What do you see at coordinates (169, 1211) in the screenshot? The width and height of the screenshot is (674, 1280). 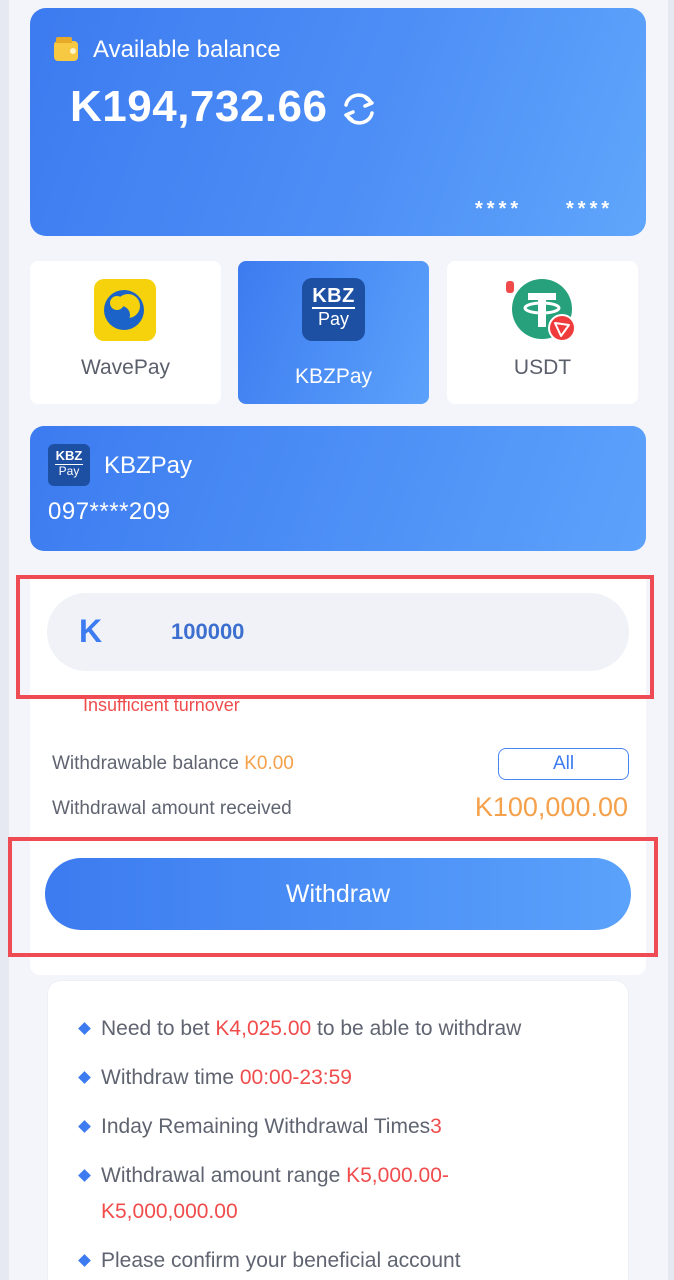 I see `note-highlight: K5,000,000.00` at bounding box center [169, 1211].